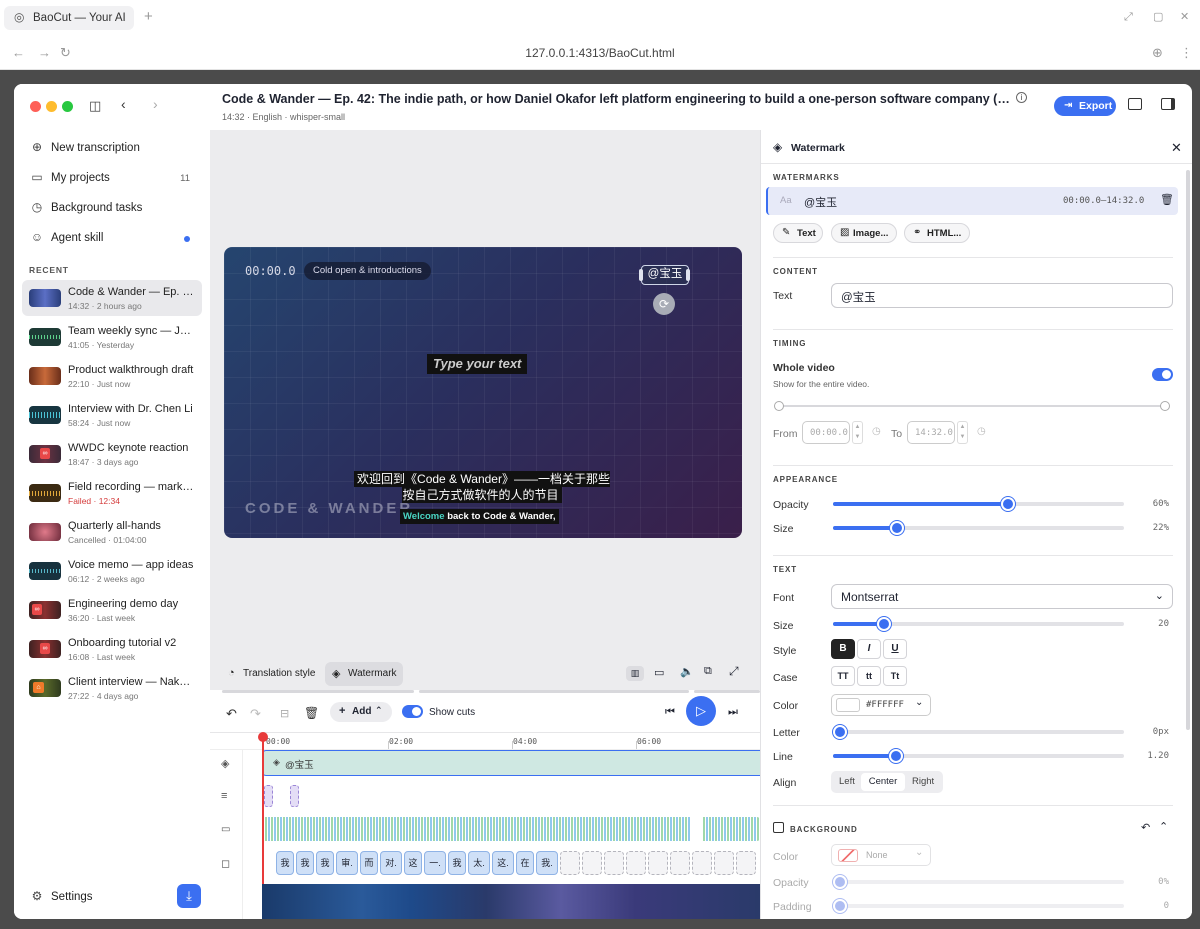 The height and width of the screenshot is (929, 1200). Describe the element at coordinates (391, 863) in the screenshot. I see `caption-chip: 对.` at that location.